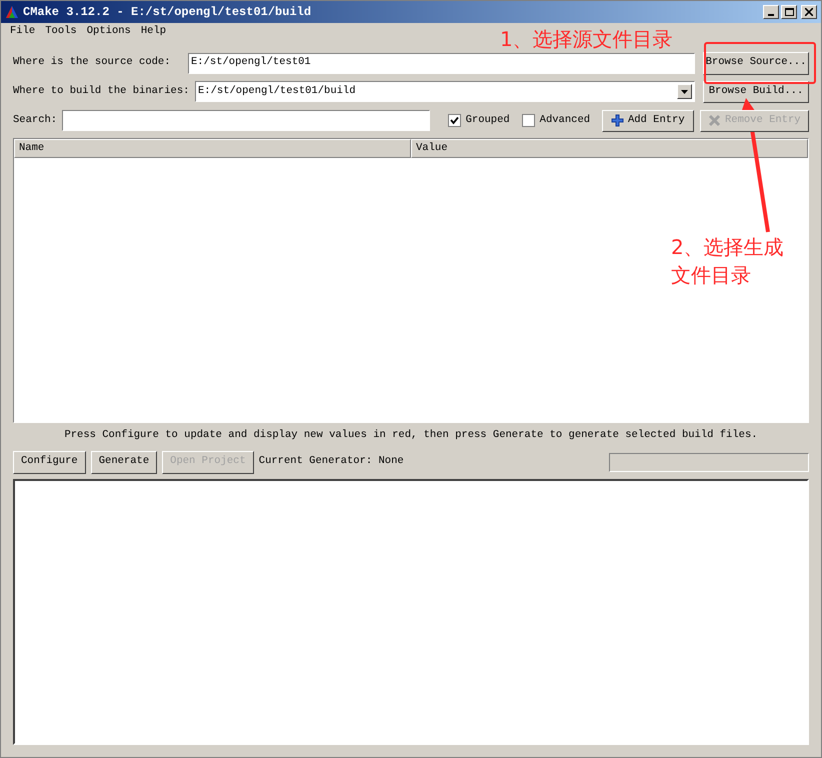  I want to click on annotation-text: 1、选择源文件目录, so click(586, 39).